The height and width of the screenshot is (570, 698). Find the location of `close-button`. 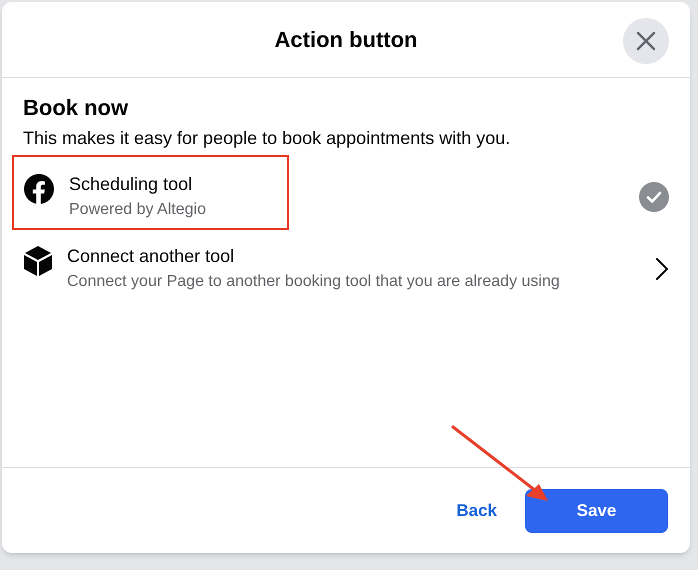

close-button is located at coordinates (646, 41).